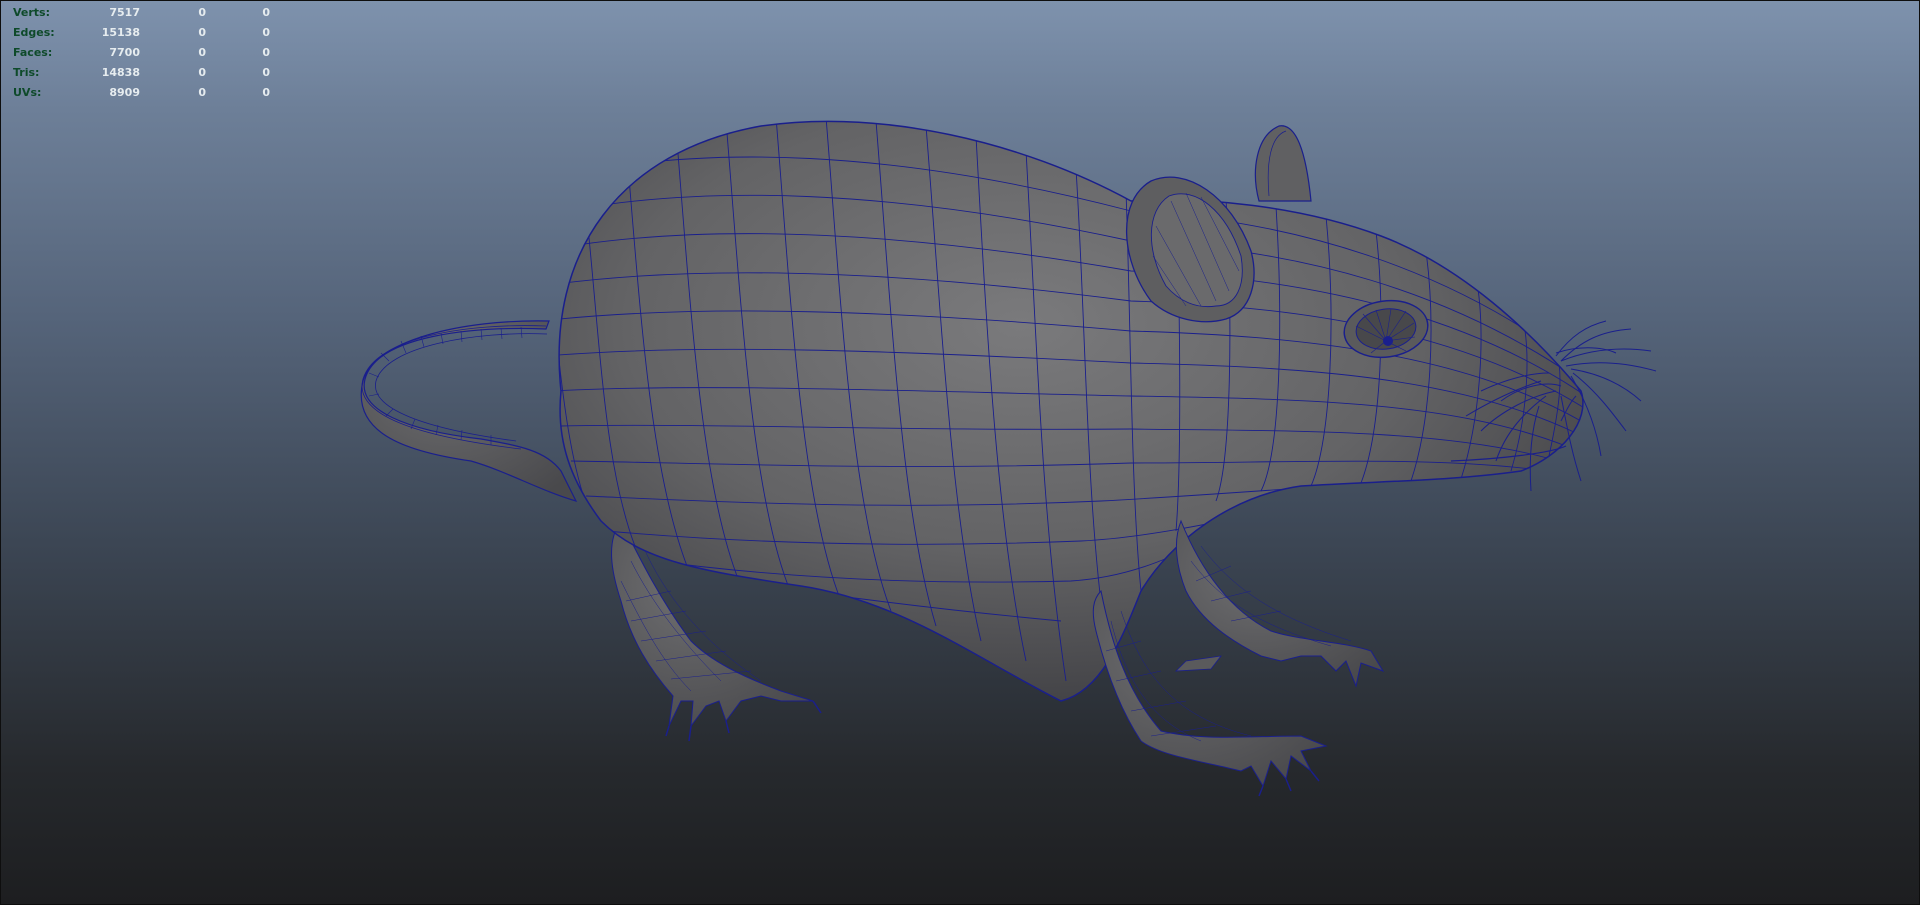 Image resolution: width=1920 pixels, height=905 pixels. I want to click on front-leg-far, so click(1279, 603).